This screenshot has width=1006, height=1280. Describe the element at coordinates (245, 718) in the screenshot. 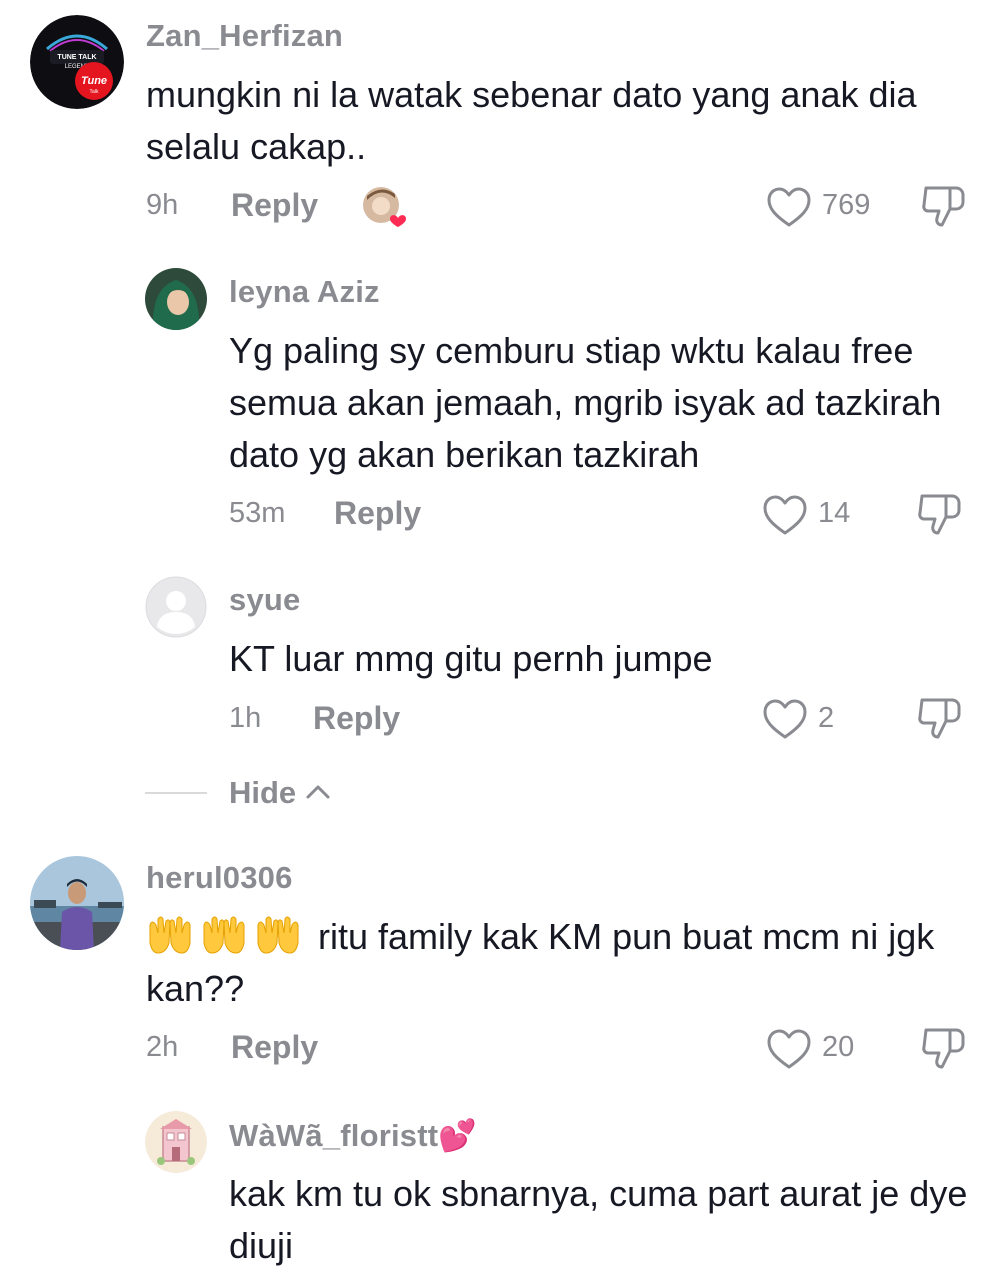

I see `comment-time: 1h` at that location.